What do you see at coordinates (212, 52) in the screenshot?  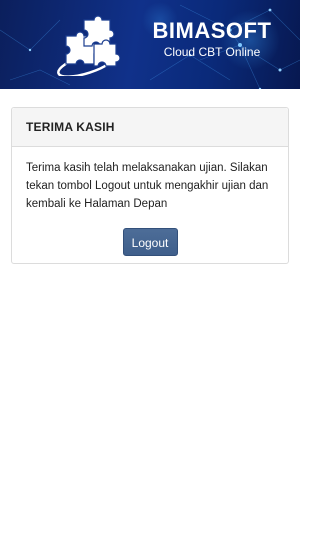 I see `brand-subtitle: Cloud CBT Online` at bounding box center [212, 52].